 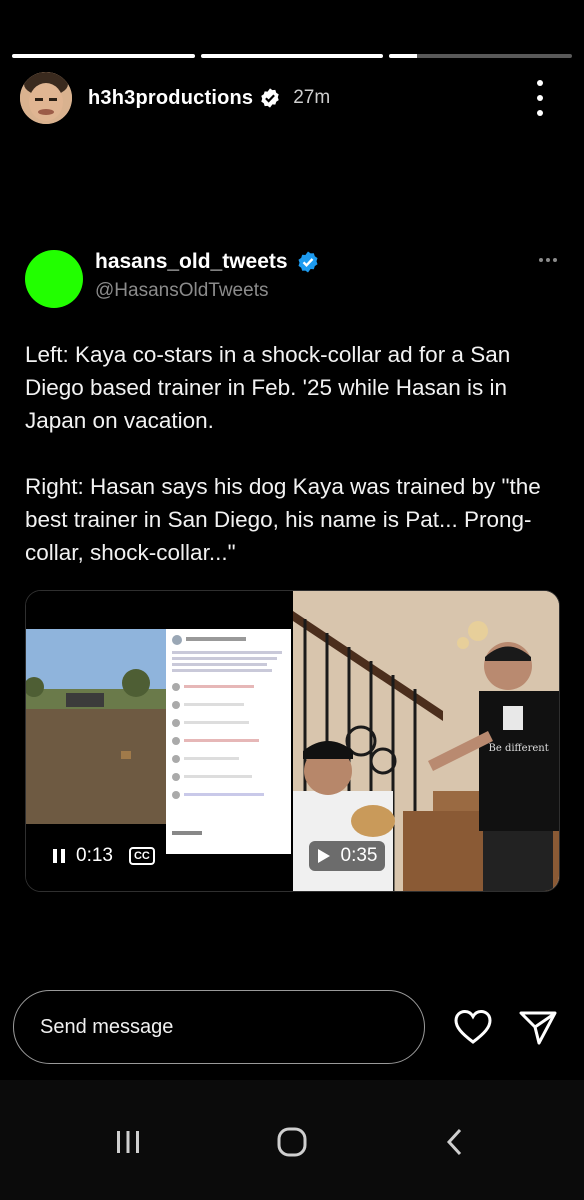 What do you see at coordinates (128, 1142) in the screenshot?
I see `recent-apps-icon` at bounding box center [128, 1142].